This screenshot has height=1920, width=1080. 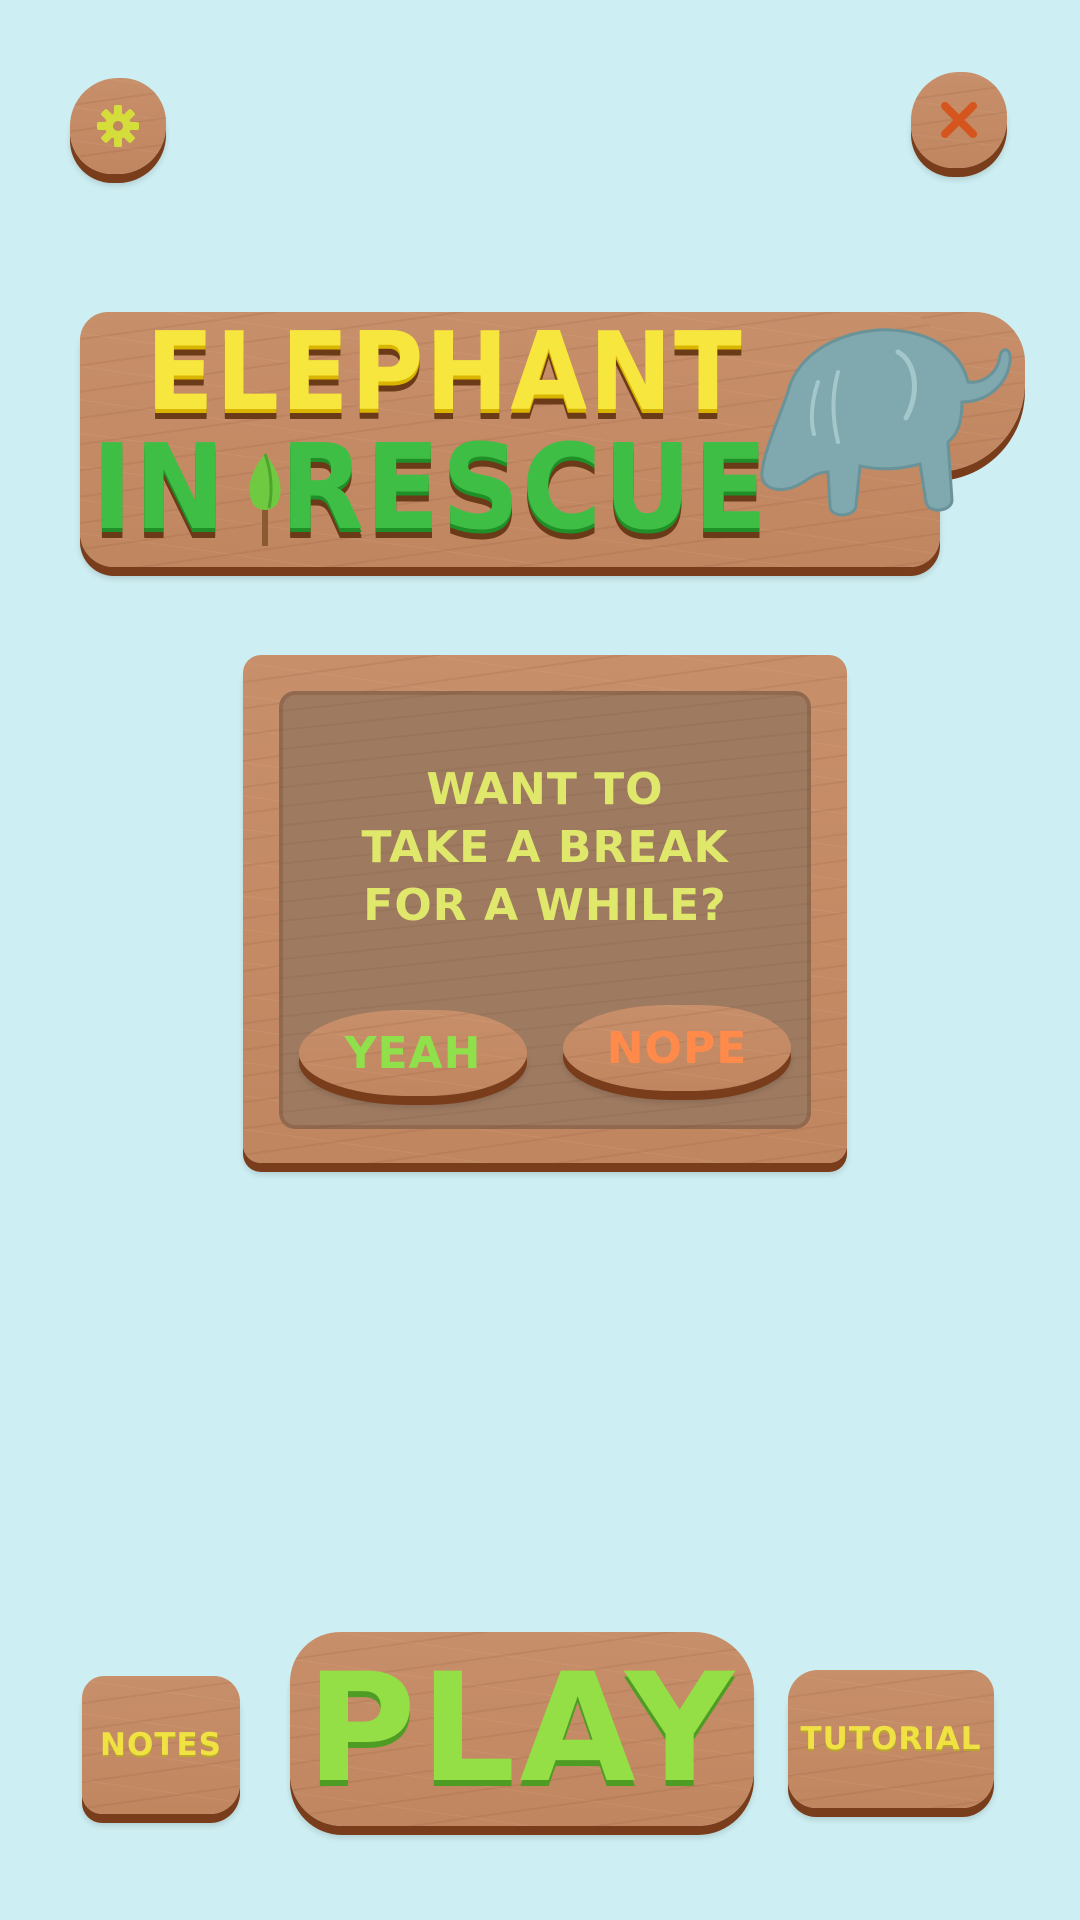 I want to click on logo-word-rescue: RESCUE, so click(x=525, y=487).